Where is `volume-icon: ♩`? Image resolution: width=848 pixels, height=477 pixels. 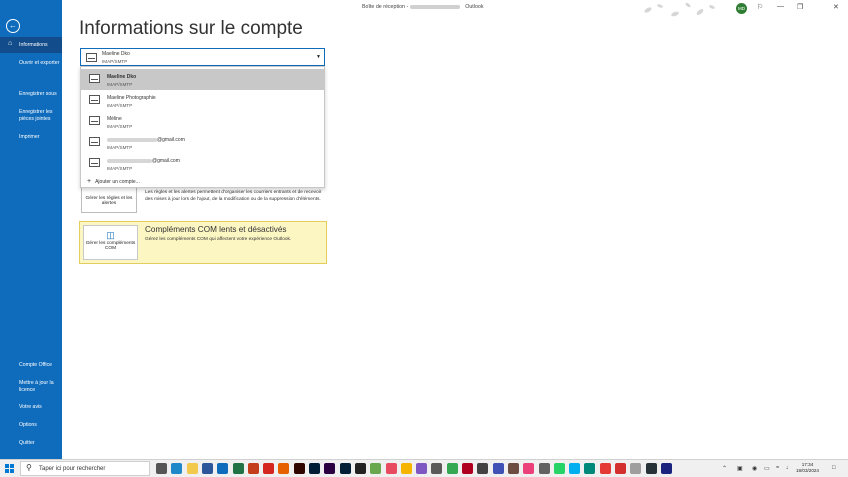 volume-icon: ♩ is located at coordinates (789, 468).